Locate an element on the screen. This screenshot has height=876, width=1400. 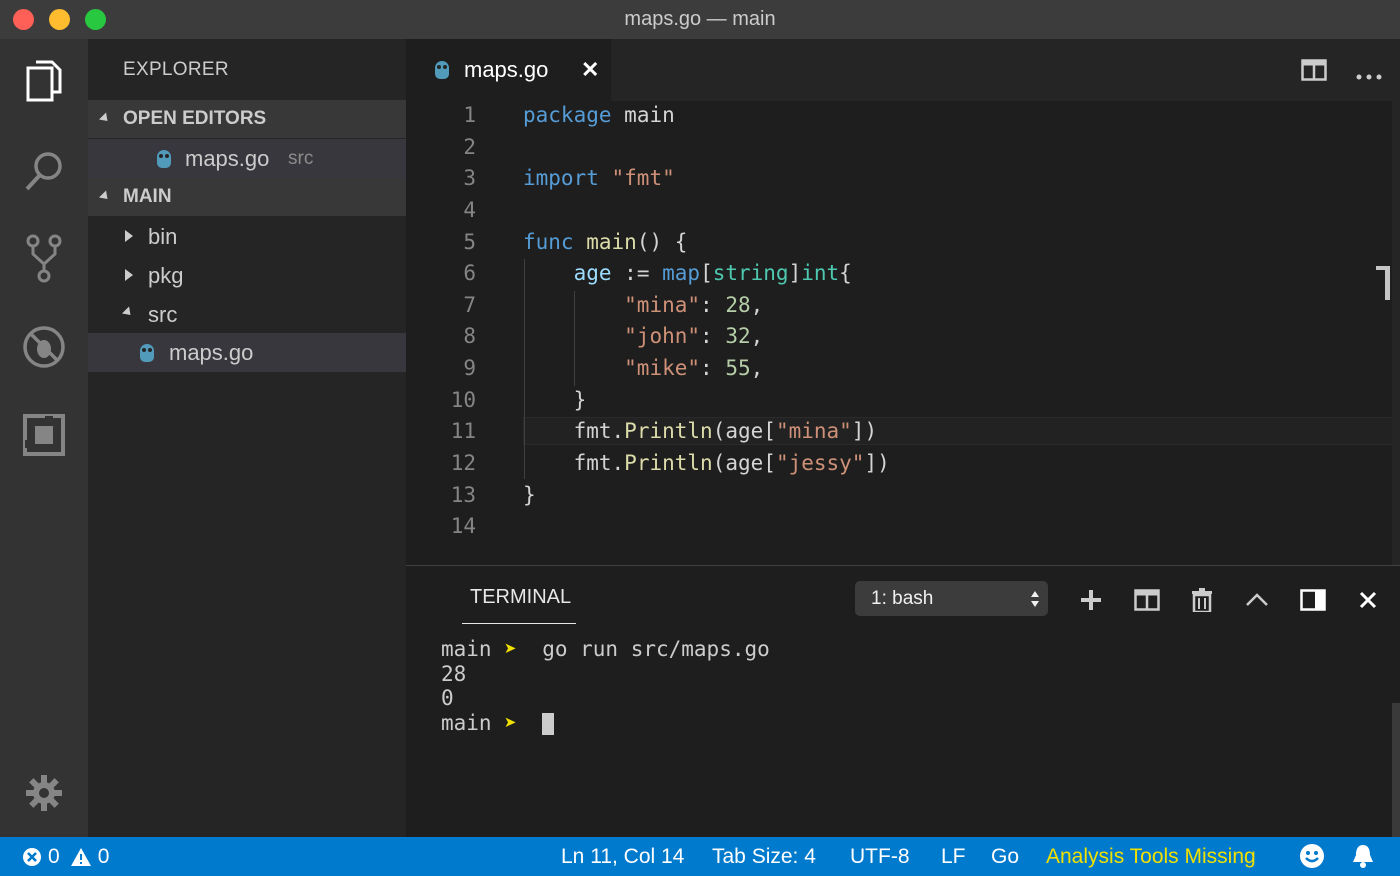
tree-item-maps-go: maps.go is located at coordinates (247, 352).